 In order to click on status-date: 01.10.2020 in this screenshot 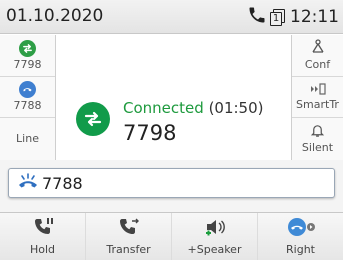, I will do `click(55, 16)`.